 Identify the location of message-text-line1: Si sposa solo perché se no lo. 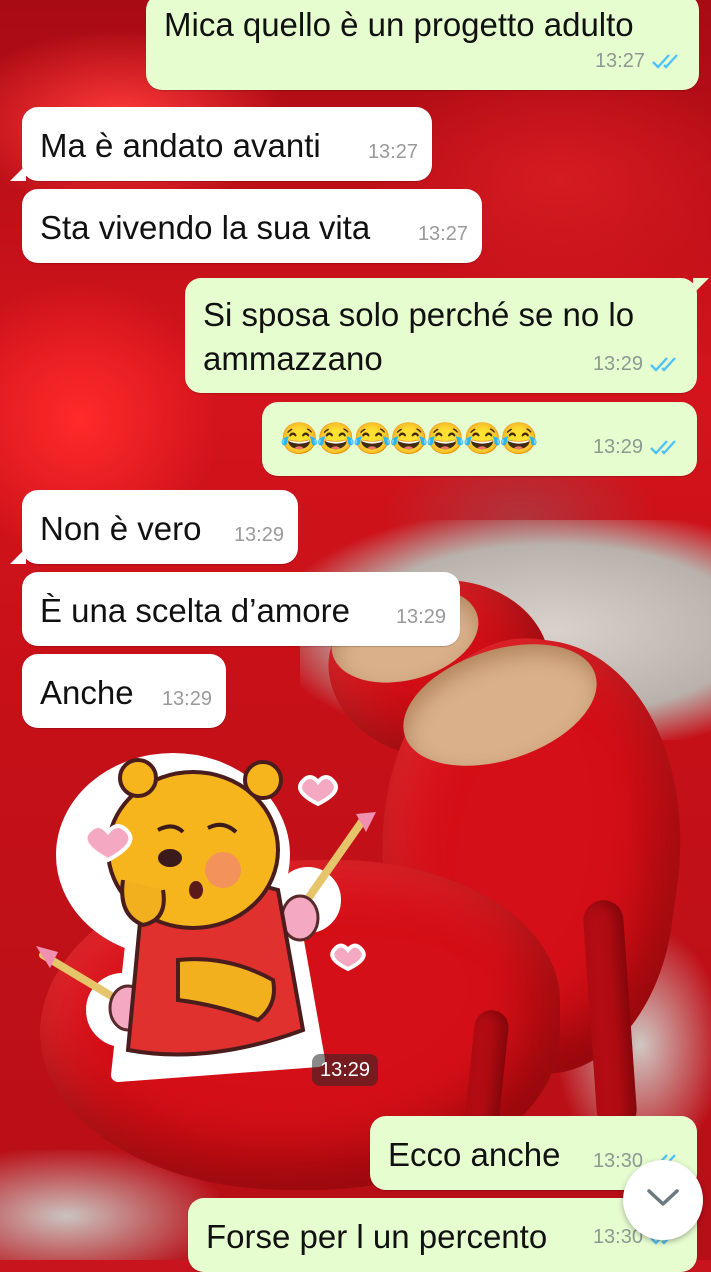
(419, 314).